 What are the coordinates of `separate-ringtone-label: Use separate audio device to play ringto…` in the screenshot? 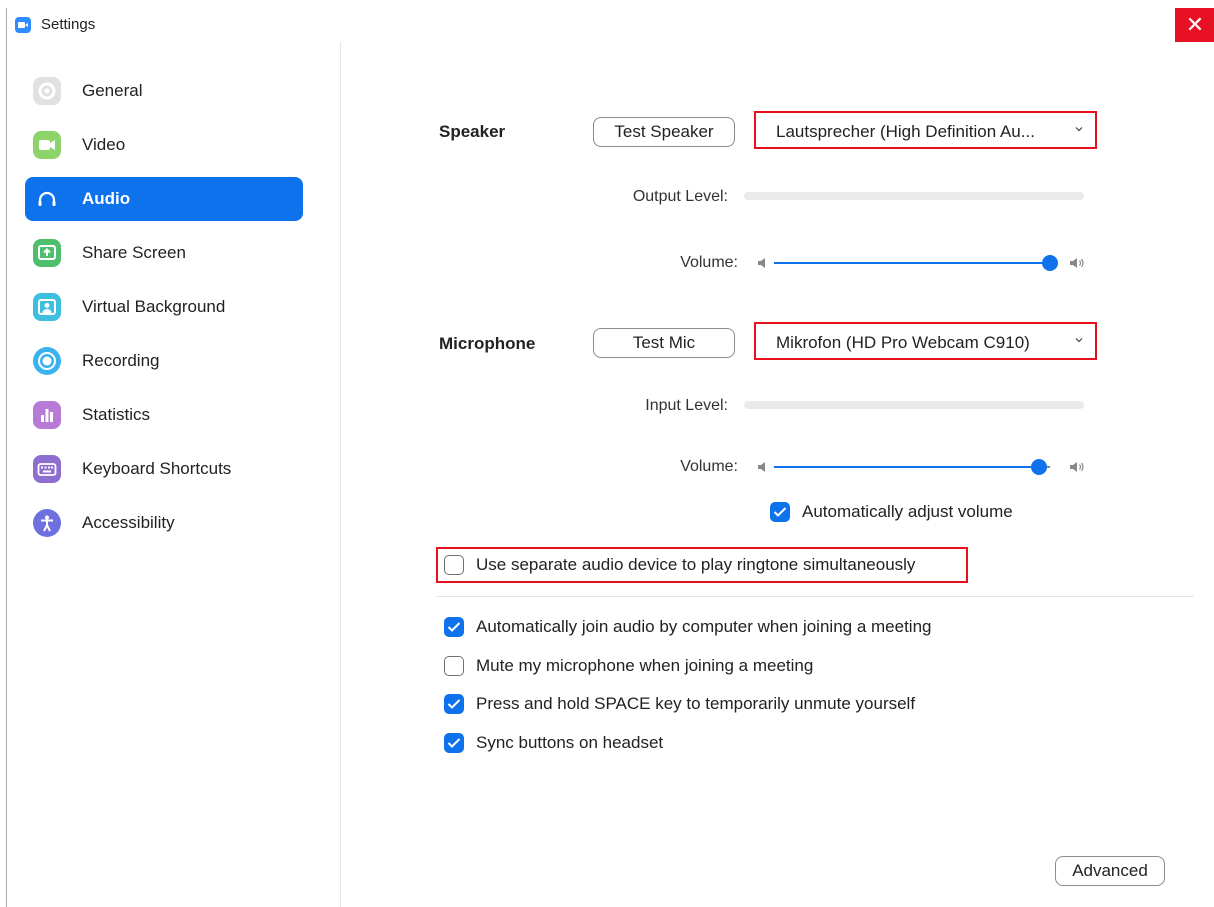 It's located at (696, 564).